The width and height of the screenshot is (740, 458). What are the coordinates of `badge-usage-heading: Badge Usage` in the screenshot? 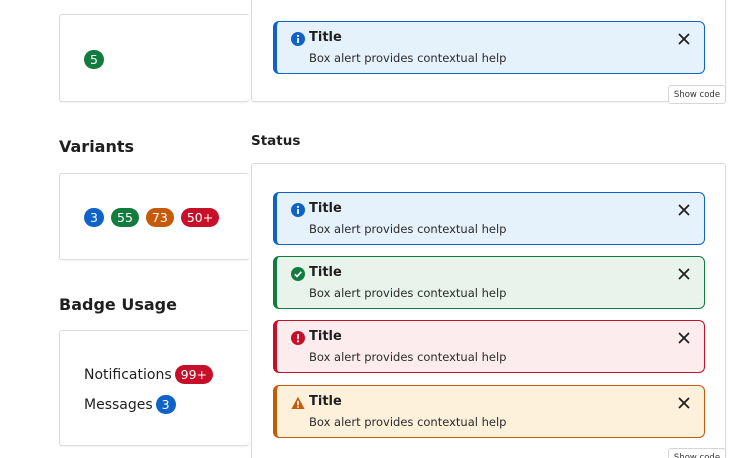 It's located at (118, 304).